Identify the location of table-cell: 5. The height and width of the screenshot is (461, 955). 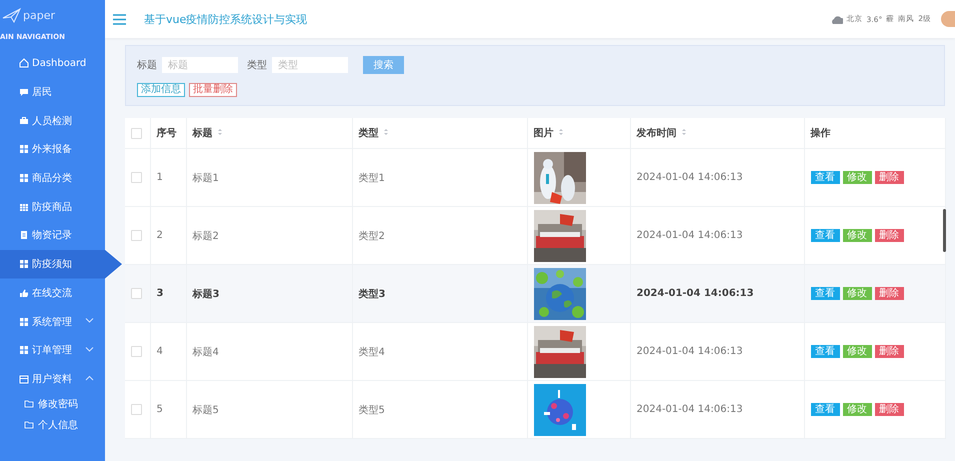
(168, 409).